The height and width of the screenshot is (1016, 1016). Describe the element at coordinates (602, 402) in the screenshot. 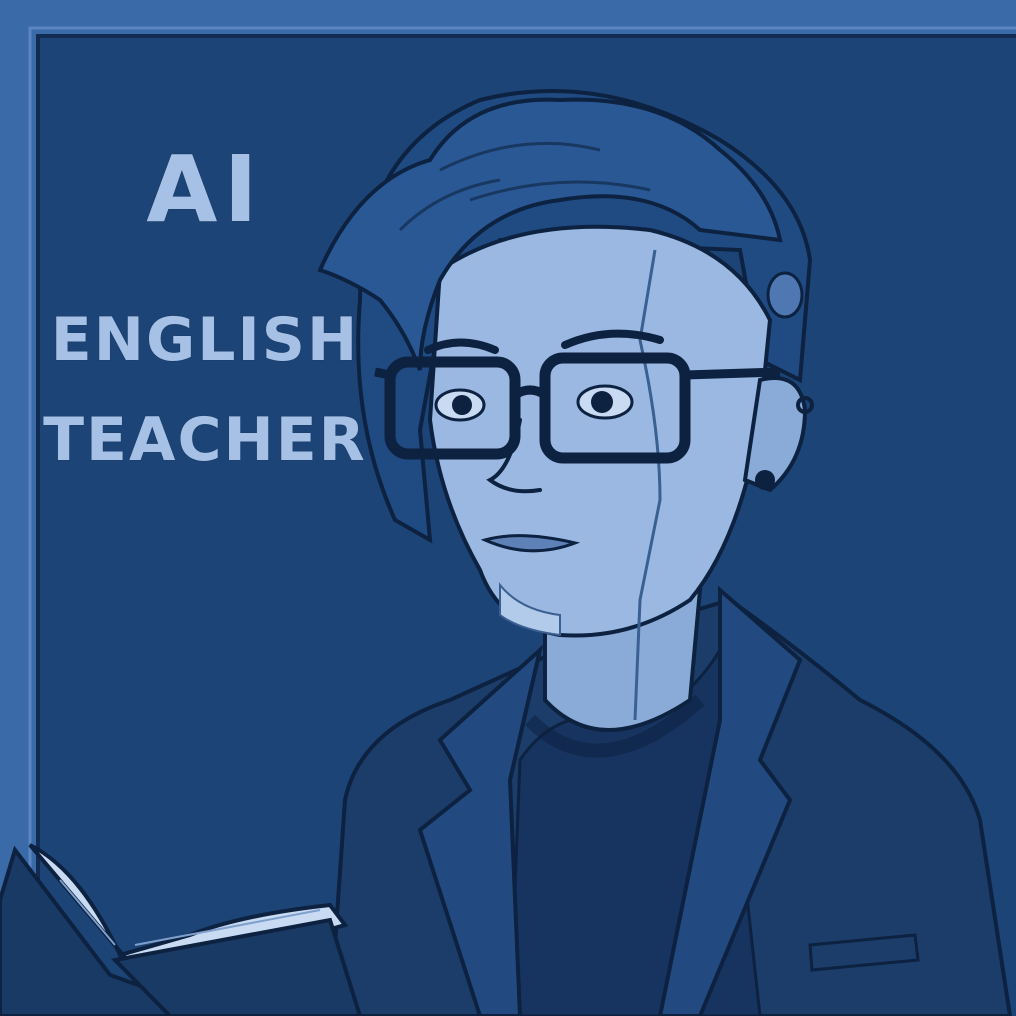

I see `pupil-right` at that location.